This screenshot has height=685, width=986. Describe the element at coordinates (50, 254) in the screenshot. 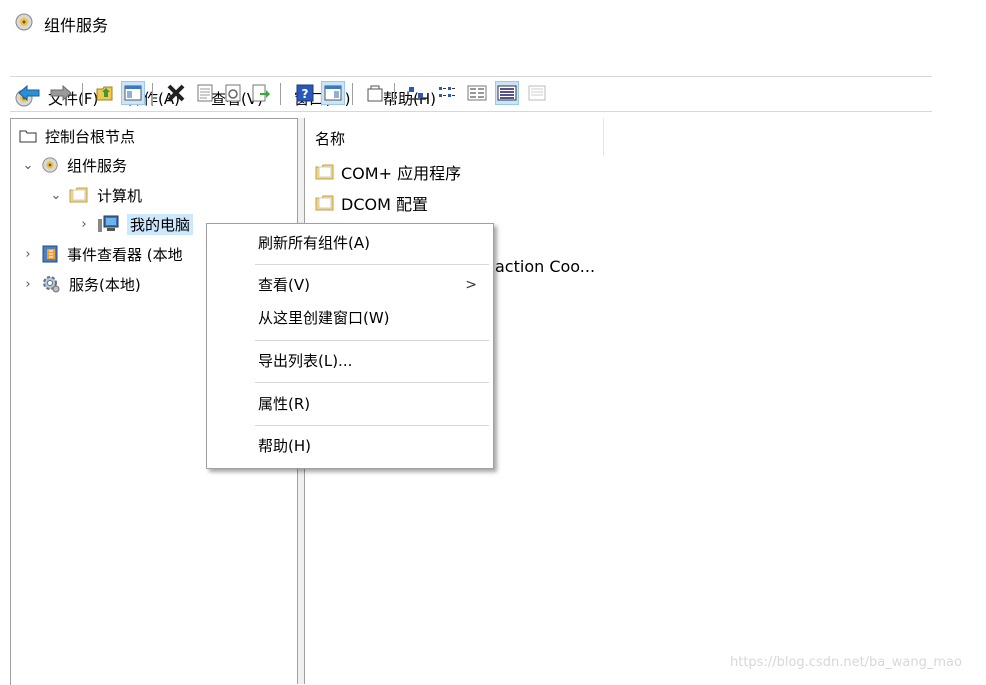

I see `event-viewer-icon` at that location.